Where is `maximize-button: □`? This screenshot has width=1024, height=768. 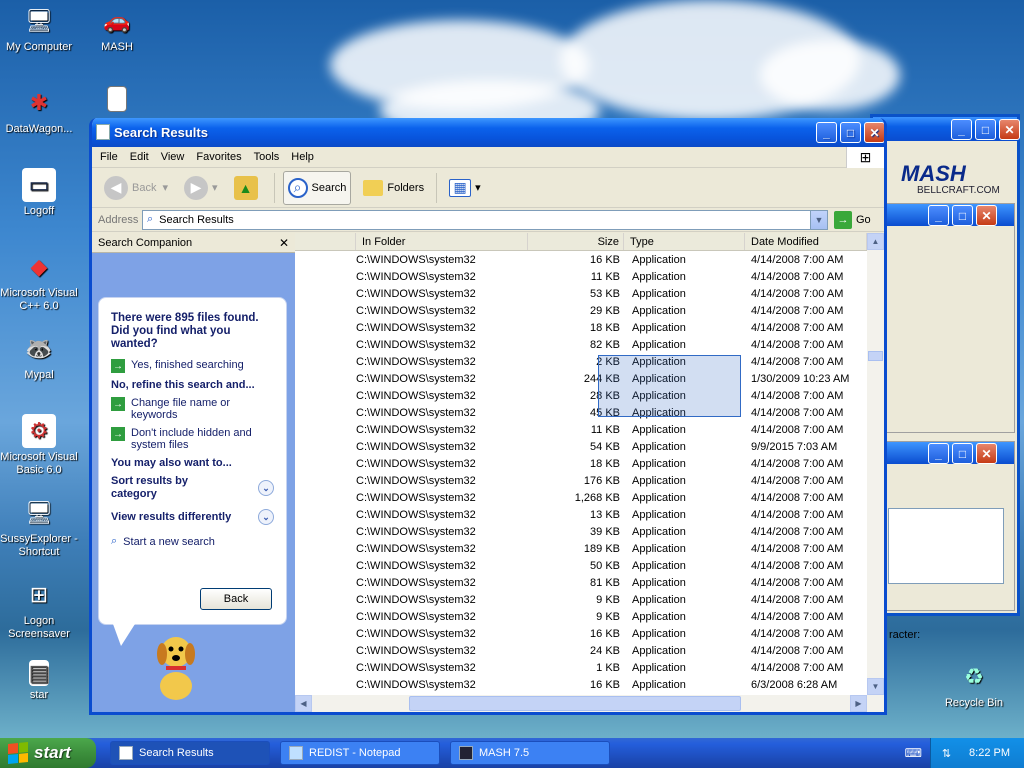
maximize-button: □ is located at coordinates (850, 132).